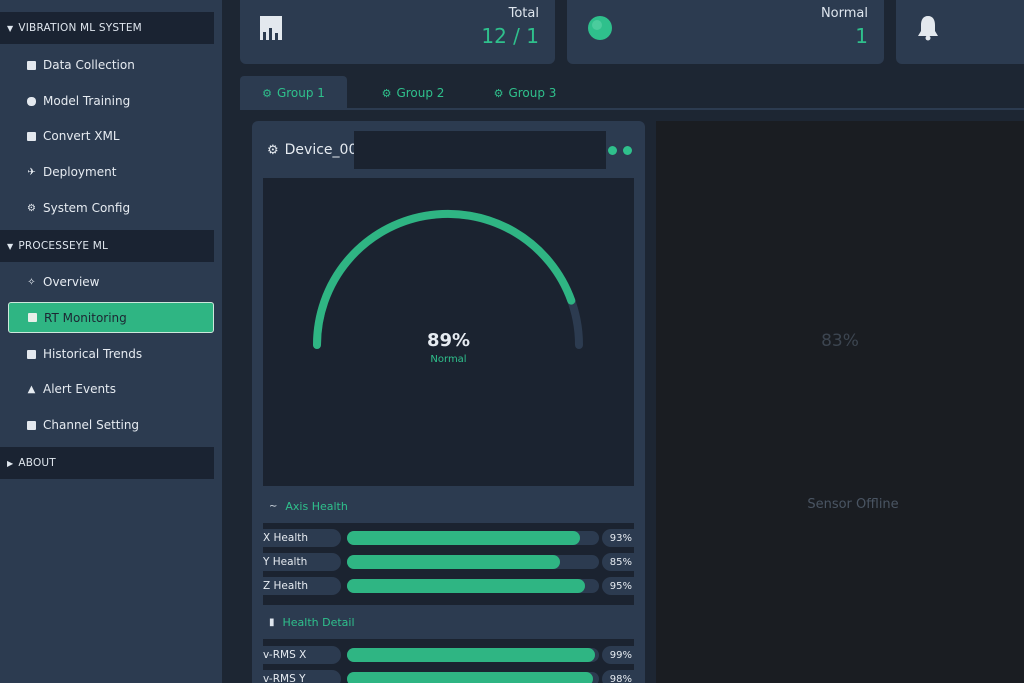 The image size is (1024, 683). What do you see at coordinates (448, 359) in the screenshot?
I see `gauge-status: Normal` at bounding box center [448, 359].